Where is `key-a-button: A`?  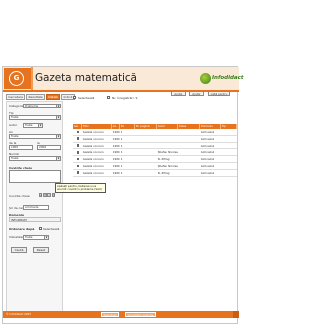
key-a-button: A is located at coordinates (41, 195).